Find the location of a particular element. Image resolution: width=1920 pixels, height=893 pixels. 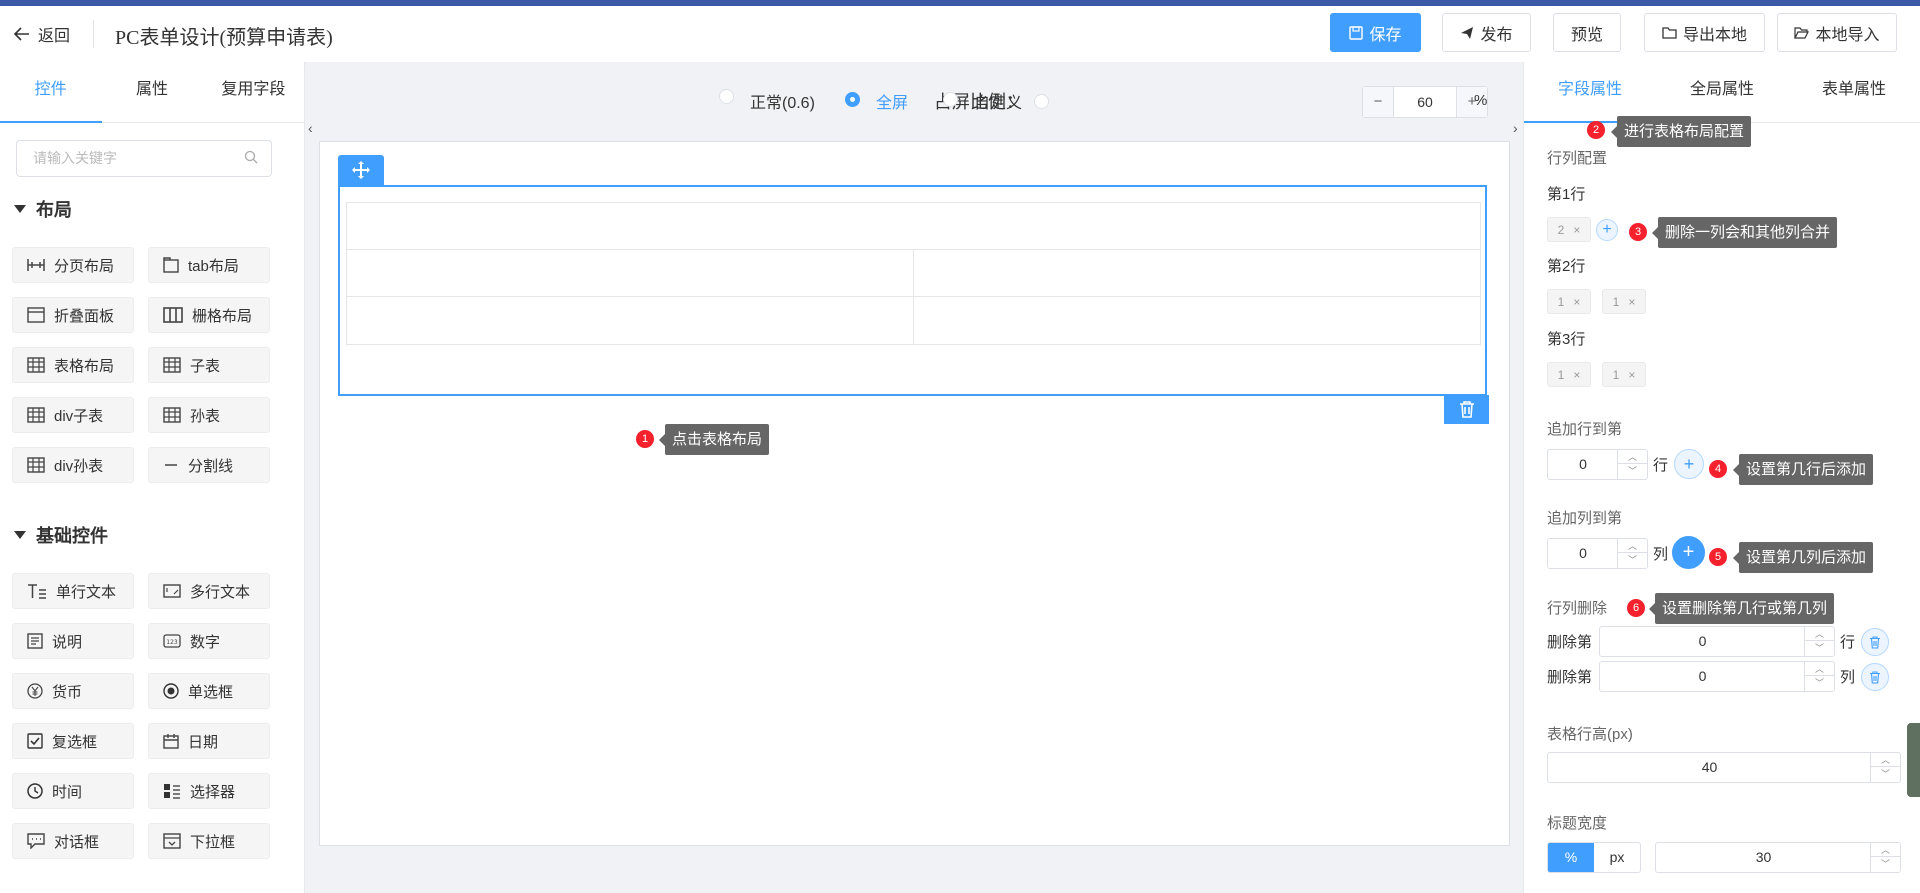

title-width-value: 30 is located at coordinates (1763, 857).